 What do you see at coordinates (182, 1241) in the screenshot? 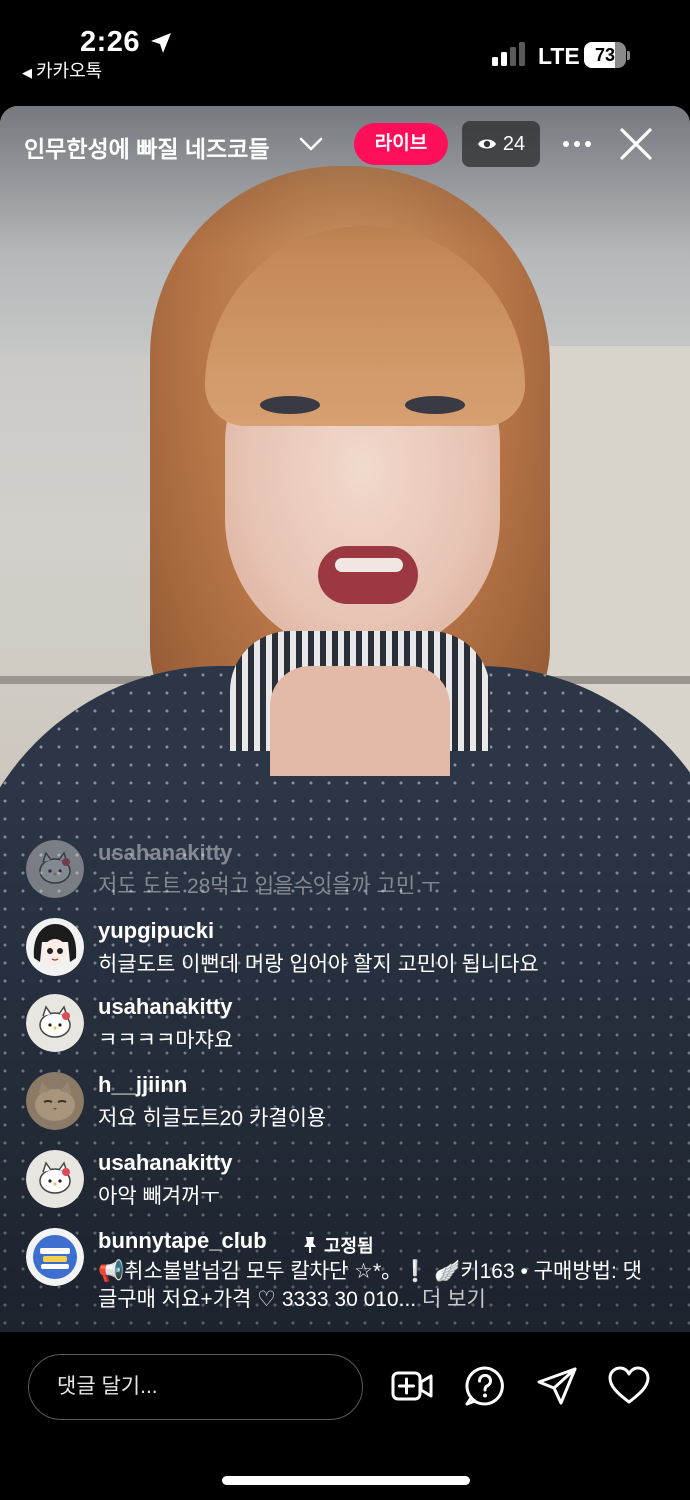
I see `comment-username: bunnytape_club` at bounding box center [182, 1241].